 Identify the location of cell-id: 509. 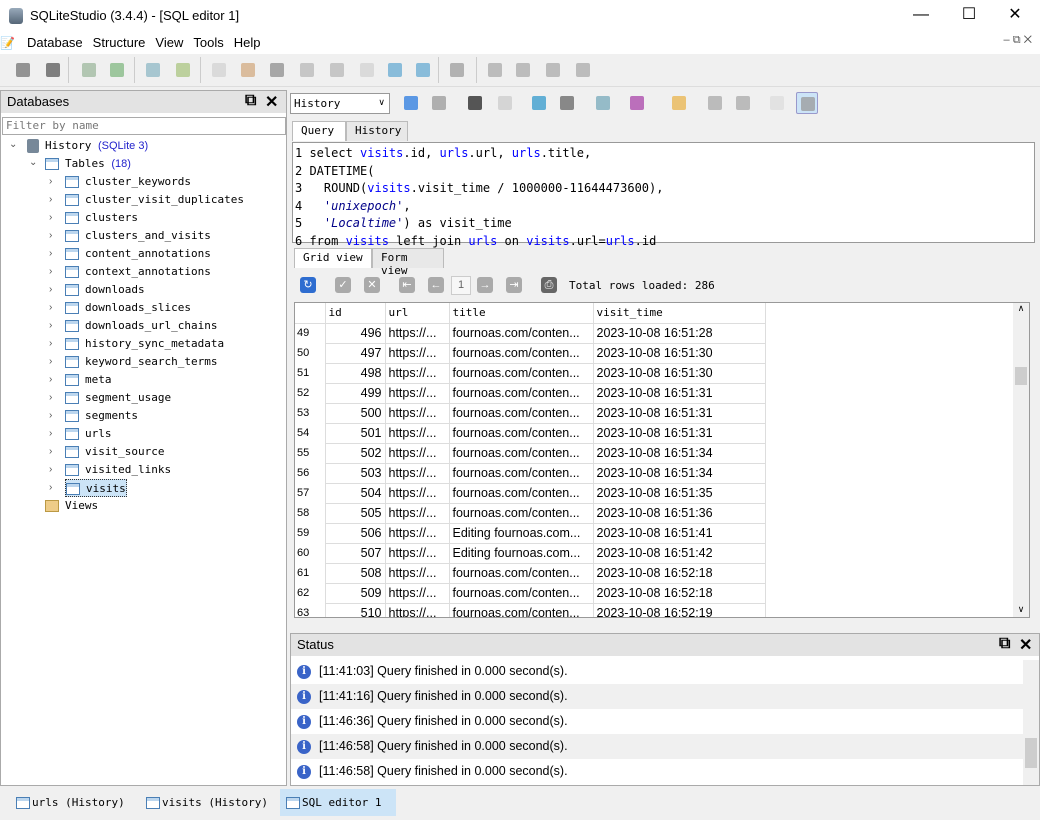
(355, 593).